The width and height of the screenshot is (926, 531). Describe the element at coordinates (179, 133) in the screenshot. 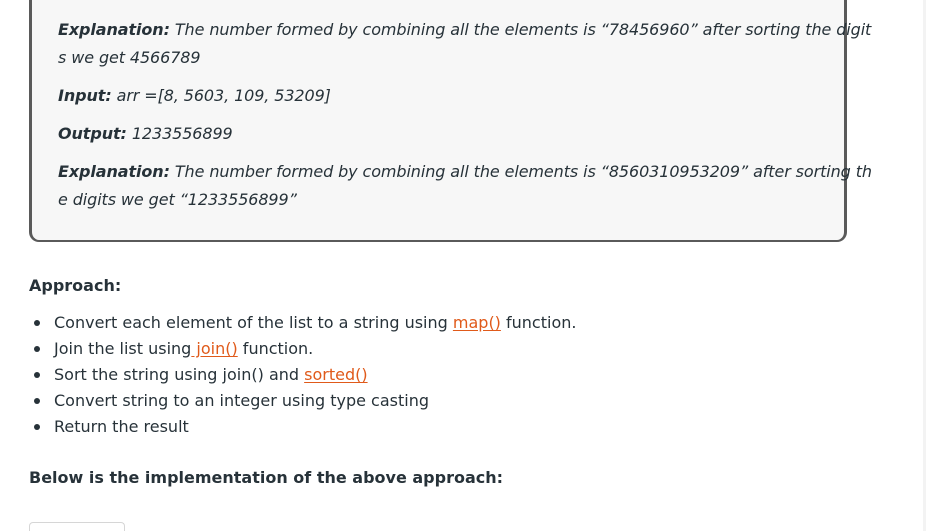

I see `output-value: 1233556899` at that location.